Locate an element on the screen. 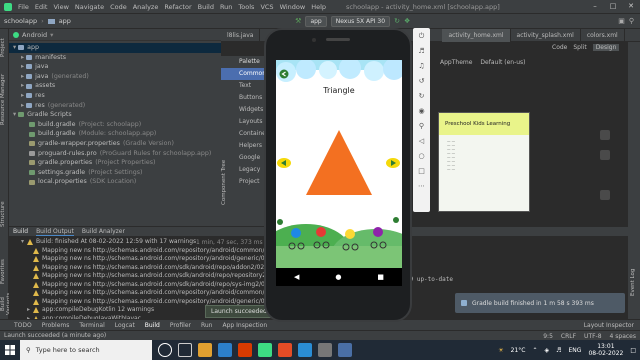  tree-item-local-properties: local.properties (SDK Location) is located at coordinates (115, 182).